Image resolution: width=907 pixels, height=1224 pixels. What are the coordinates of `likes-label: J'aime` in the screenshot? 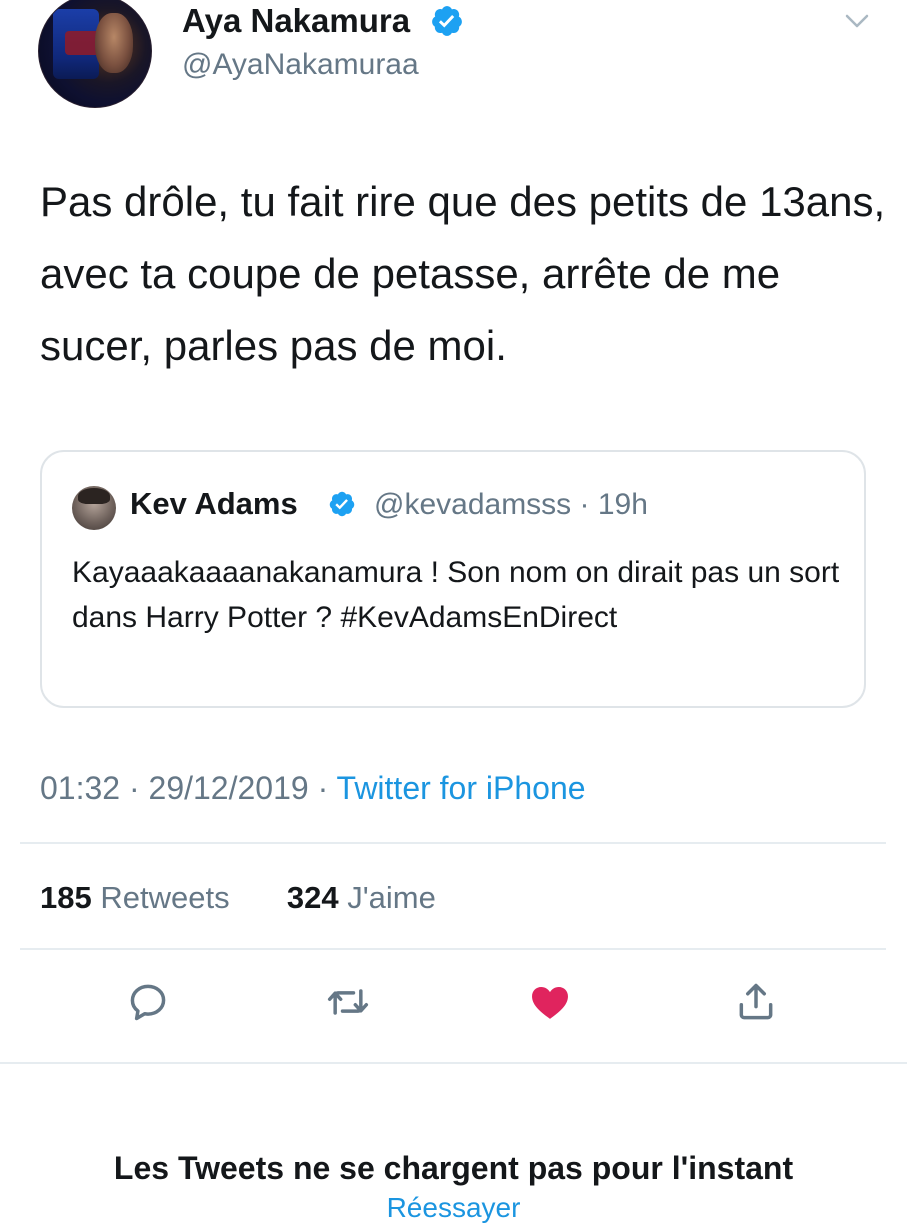 It's located at (391, 897).